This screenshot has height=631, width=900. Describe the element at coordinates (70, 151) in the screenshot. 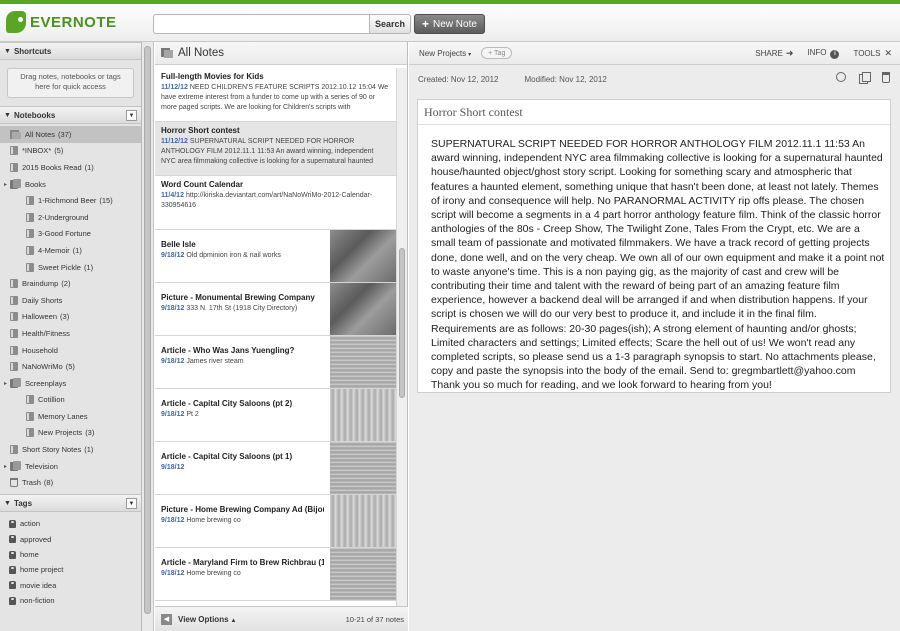

I see `sidebar-notebook-item: *INBOX* (5)` at that location.